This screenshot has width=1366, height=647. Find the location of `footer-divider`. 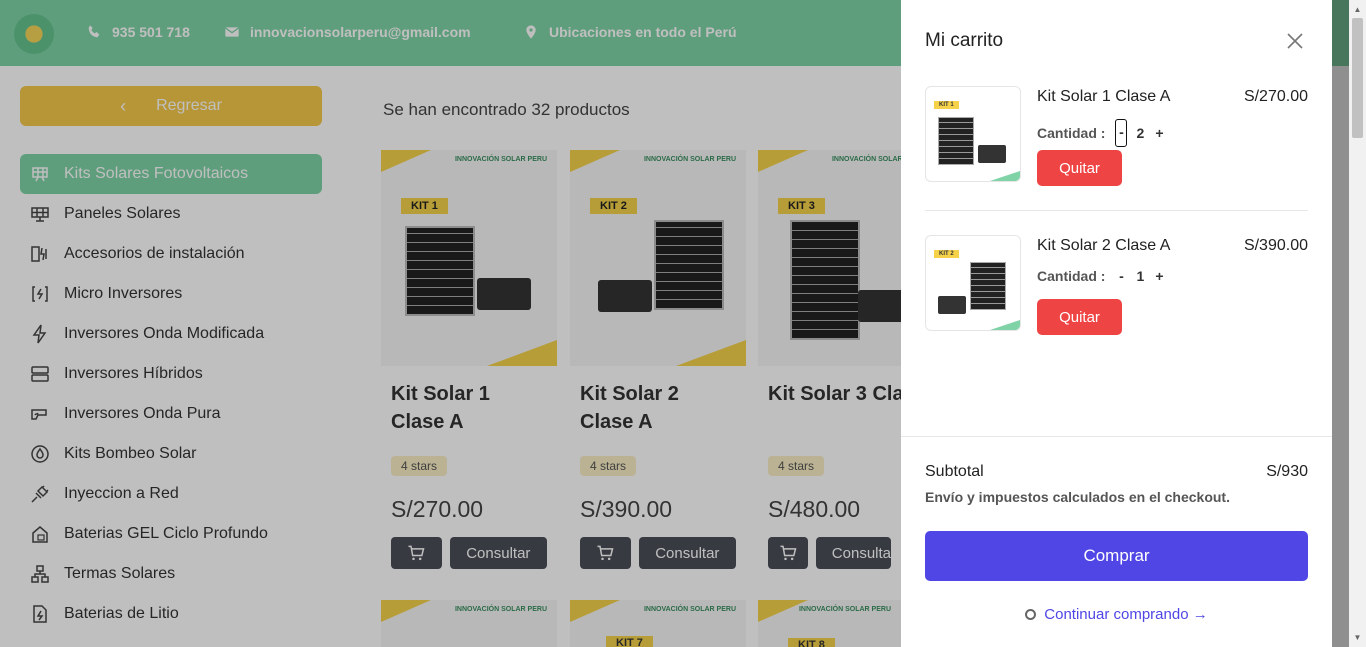

footer-divider is located at coordinates (1116, 436).